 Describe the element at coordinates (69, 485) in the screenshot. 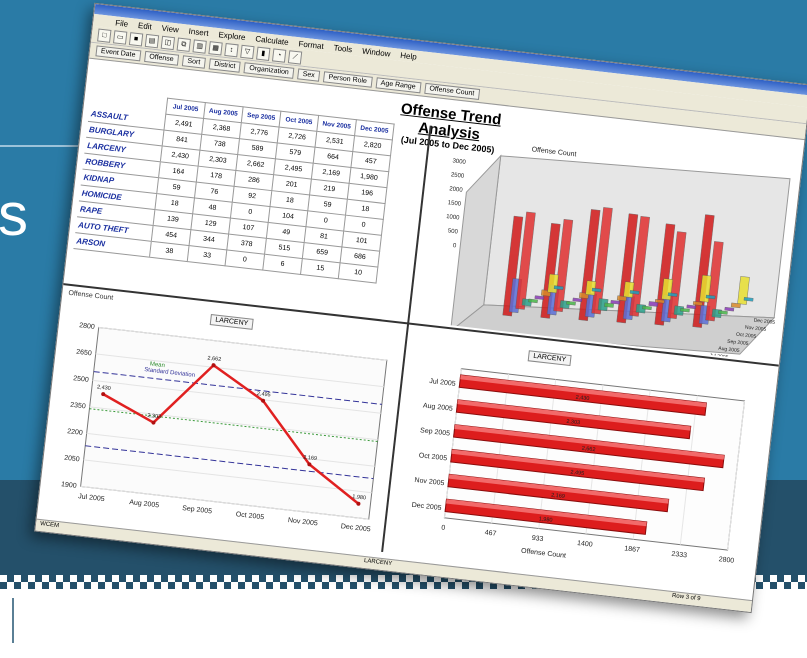

I see `y-tick-label: 1900` at that location.